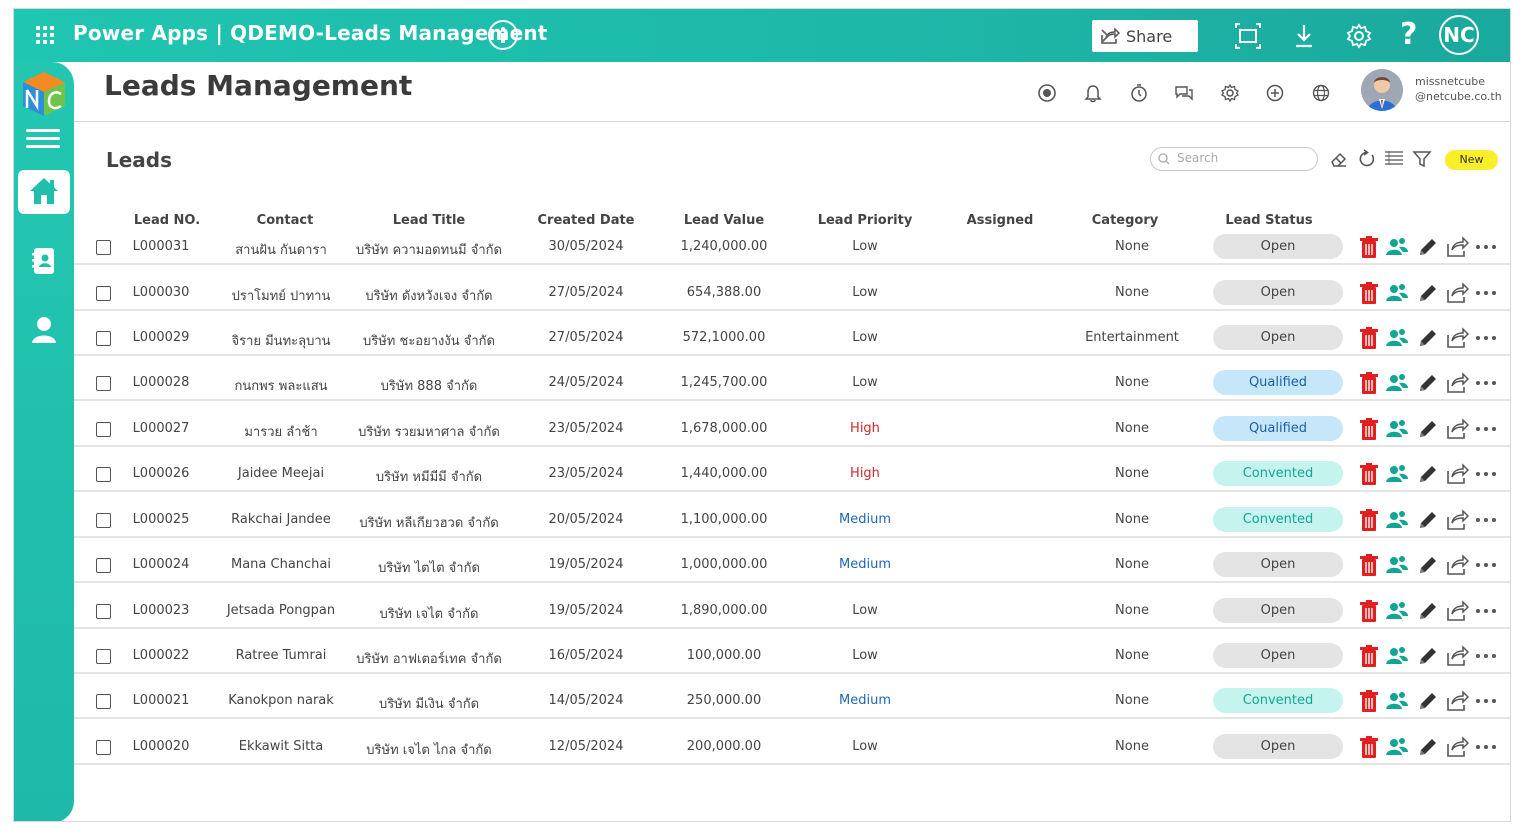 The width and height of the screenshot is (1527, 834). I want to click on waffle-icon, so click(45, 35).